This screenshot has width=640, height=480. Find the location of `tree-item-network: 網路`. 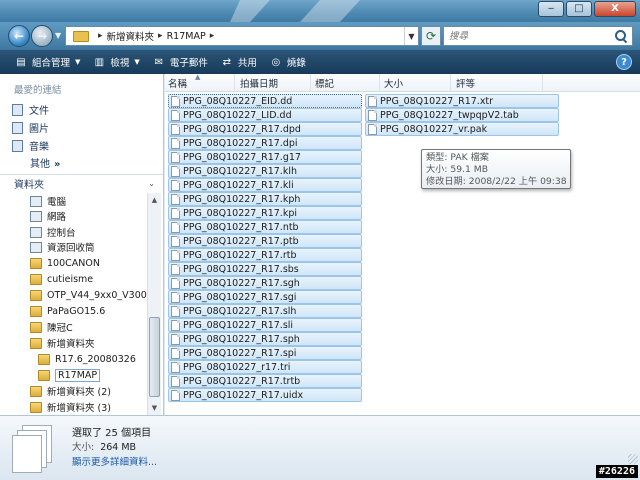

tree-item-network: 網路 is located at coordinates (48, 216).